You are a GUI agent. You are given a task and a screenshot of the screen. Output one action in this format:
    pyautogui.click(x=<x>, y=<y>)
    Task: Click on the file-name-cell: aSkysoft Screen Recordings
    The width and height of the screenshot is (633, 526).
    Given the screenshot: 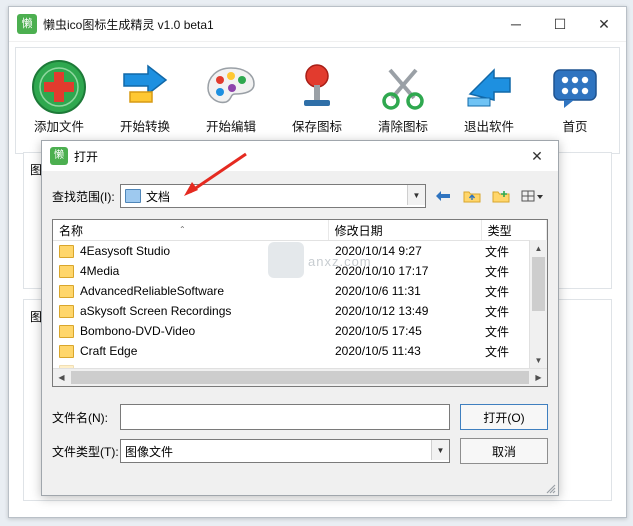 What is the action you would take?
    pyautogui.click(x=194, y=311)
    